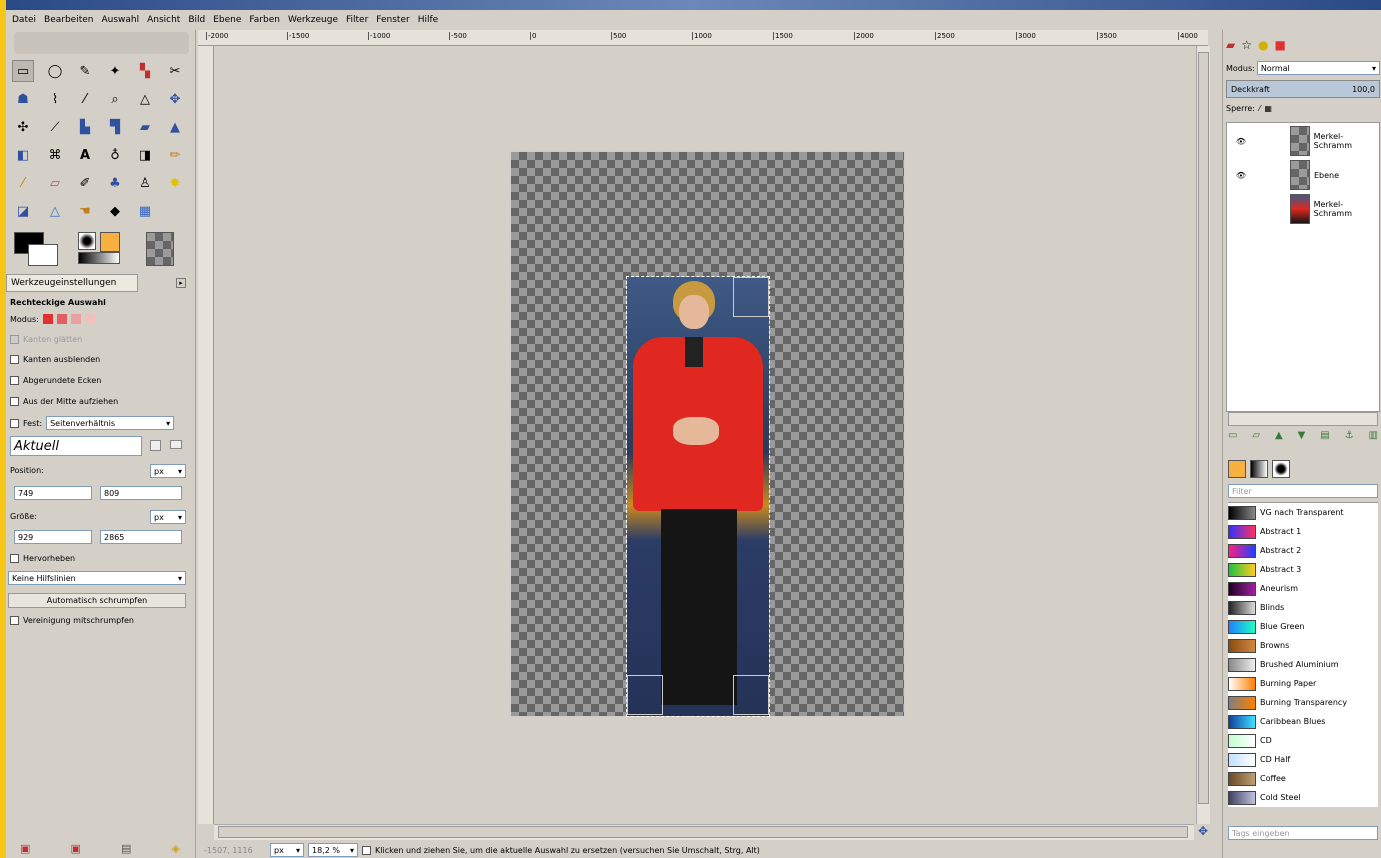 Image resolution: width=1381 pixels, height=858 pixels. Describe the element at coordinates (24, 20) in the screenshot. I see `menu-datei: Datei` at that location.